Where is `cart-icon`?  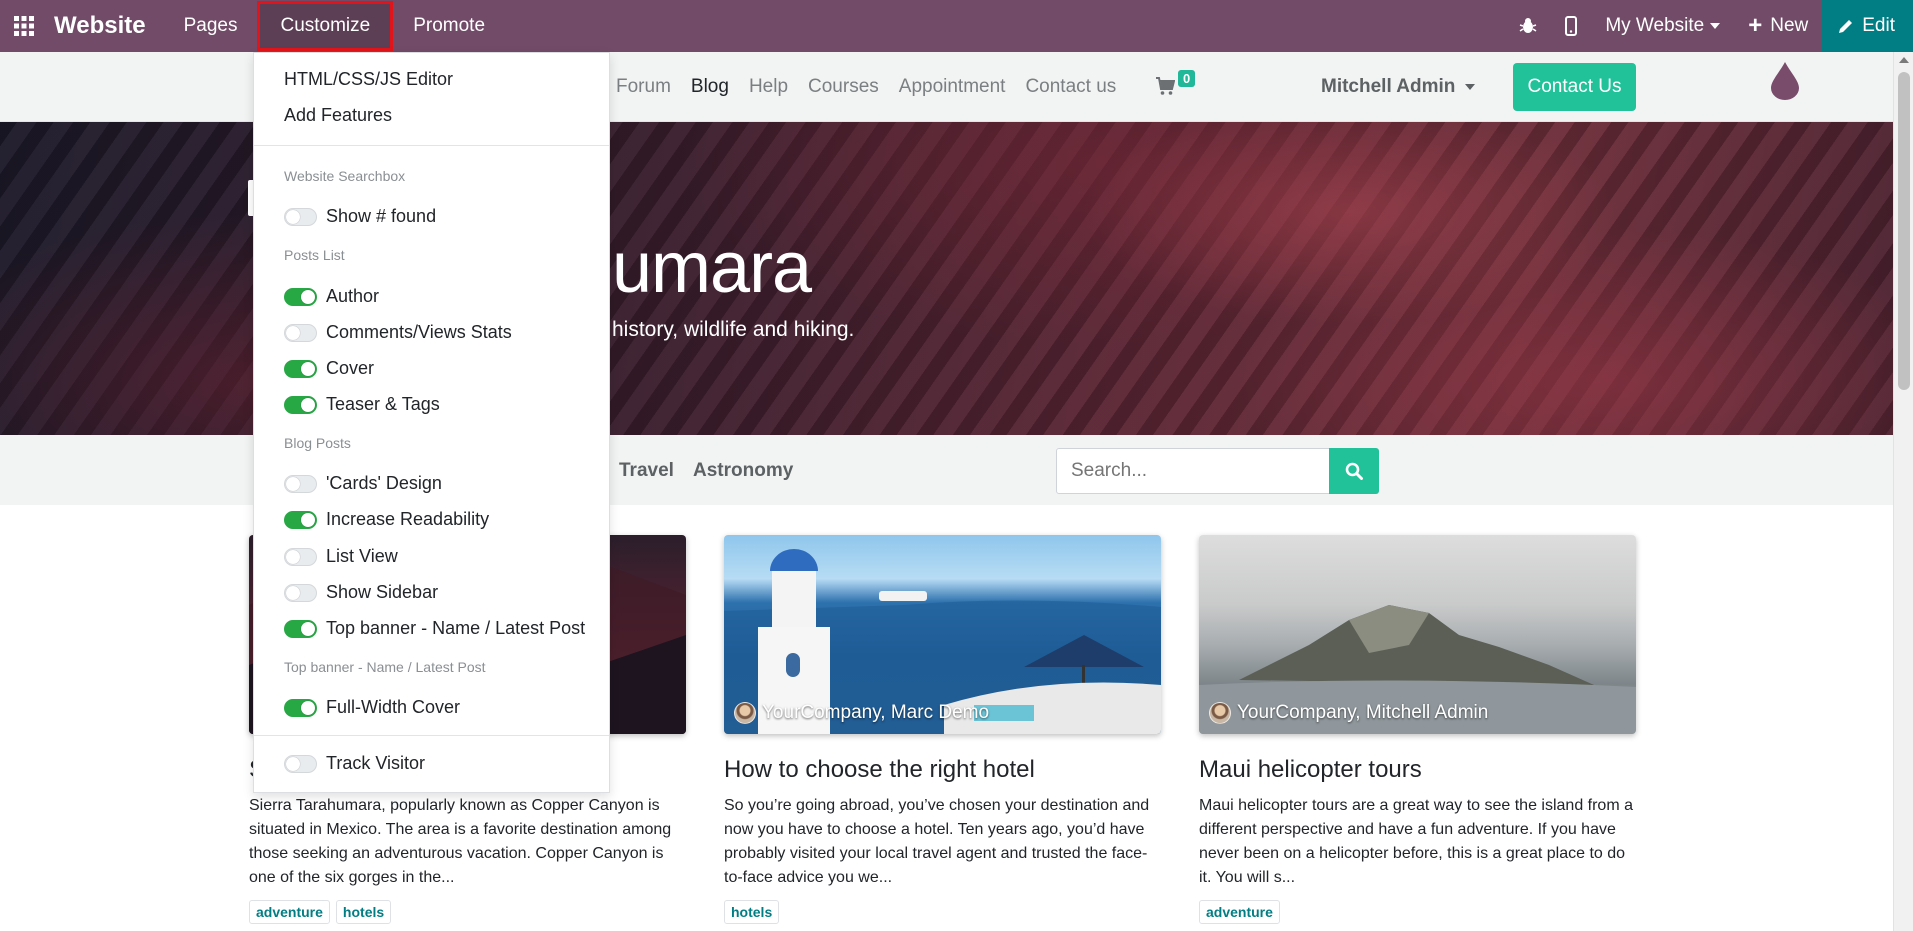 cart-icon is located at coordinates (1166, 86).